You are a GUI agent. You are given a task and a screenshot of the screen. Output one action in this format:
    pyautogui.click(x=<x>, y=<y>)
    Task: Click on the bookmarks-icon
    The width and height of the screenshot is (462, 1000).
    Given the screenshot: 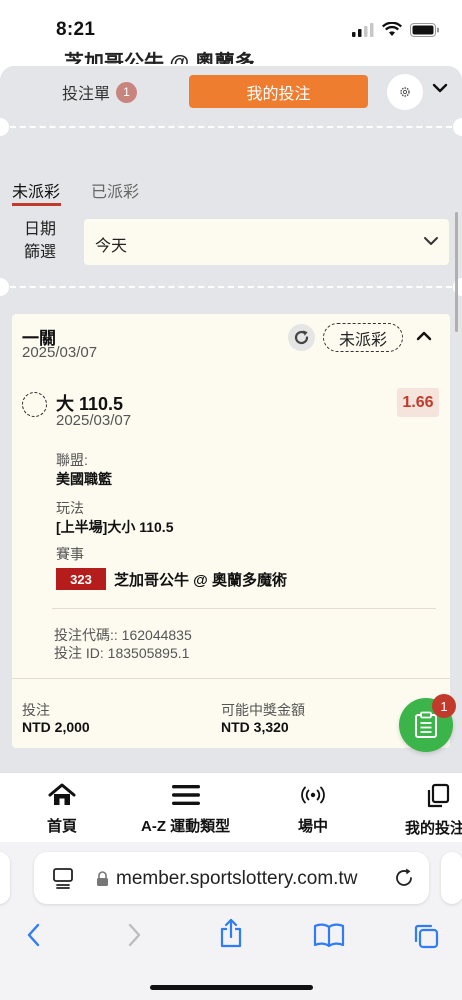 What is the action you would take?
    pyautogui.click(x=329, y=935)
    